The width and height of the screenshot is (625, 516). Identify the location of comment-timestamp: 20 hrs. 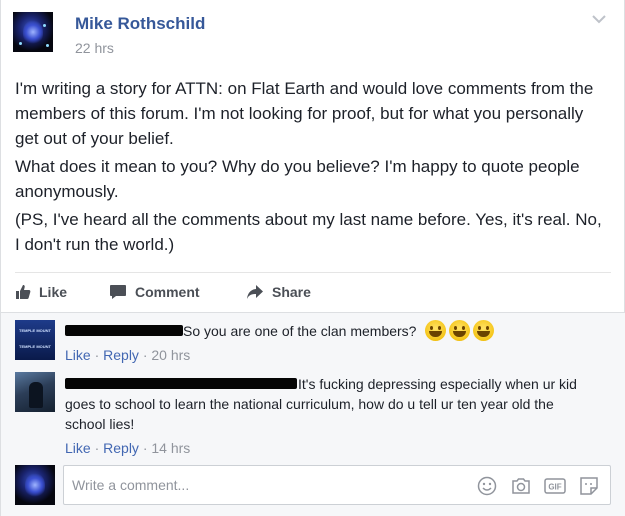
(170, 355).